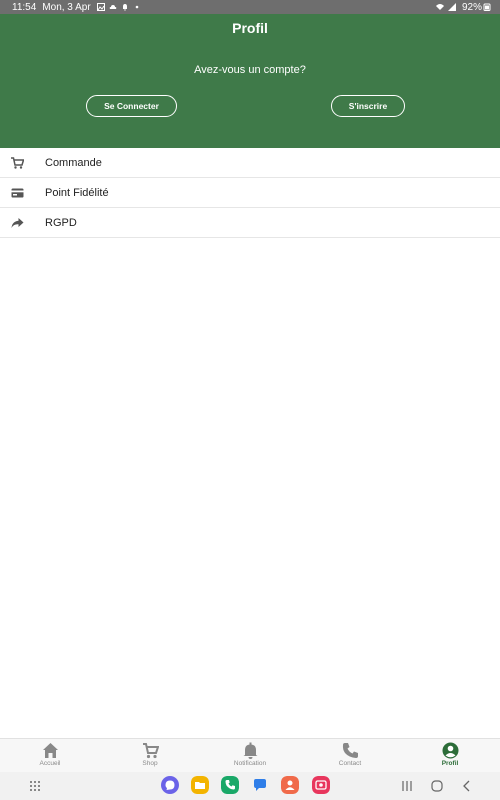  What do you see at coordinates (250, 786) in the screenshot?
I see `system-taskbar` at bounding box center [250, 786].